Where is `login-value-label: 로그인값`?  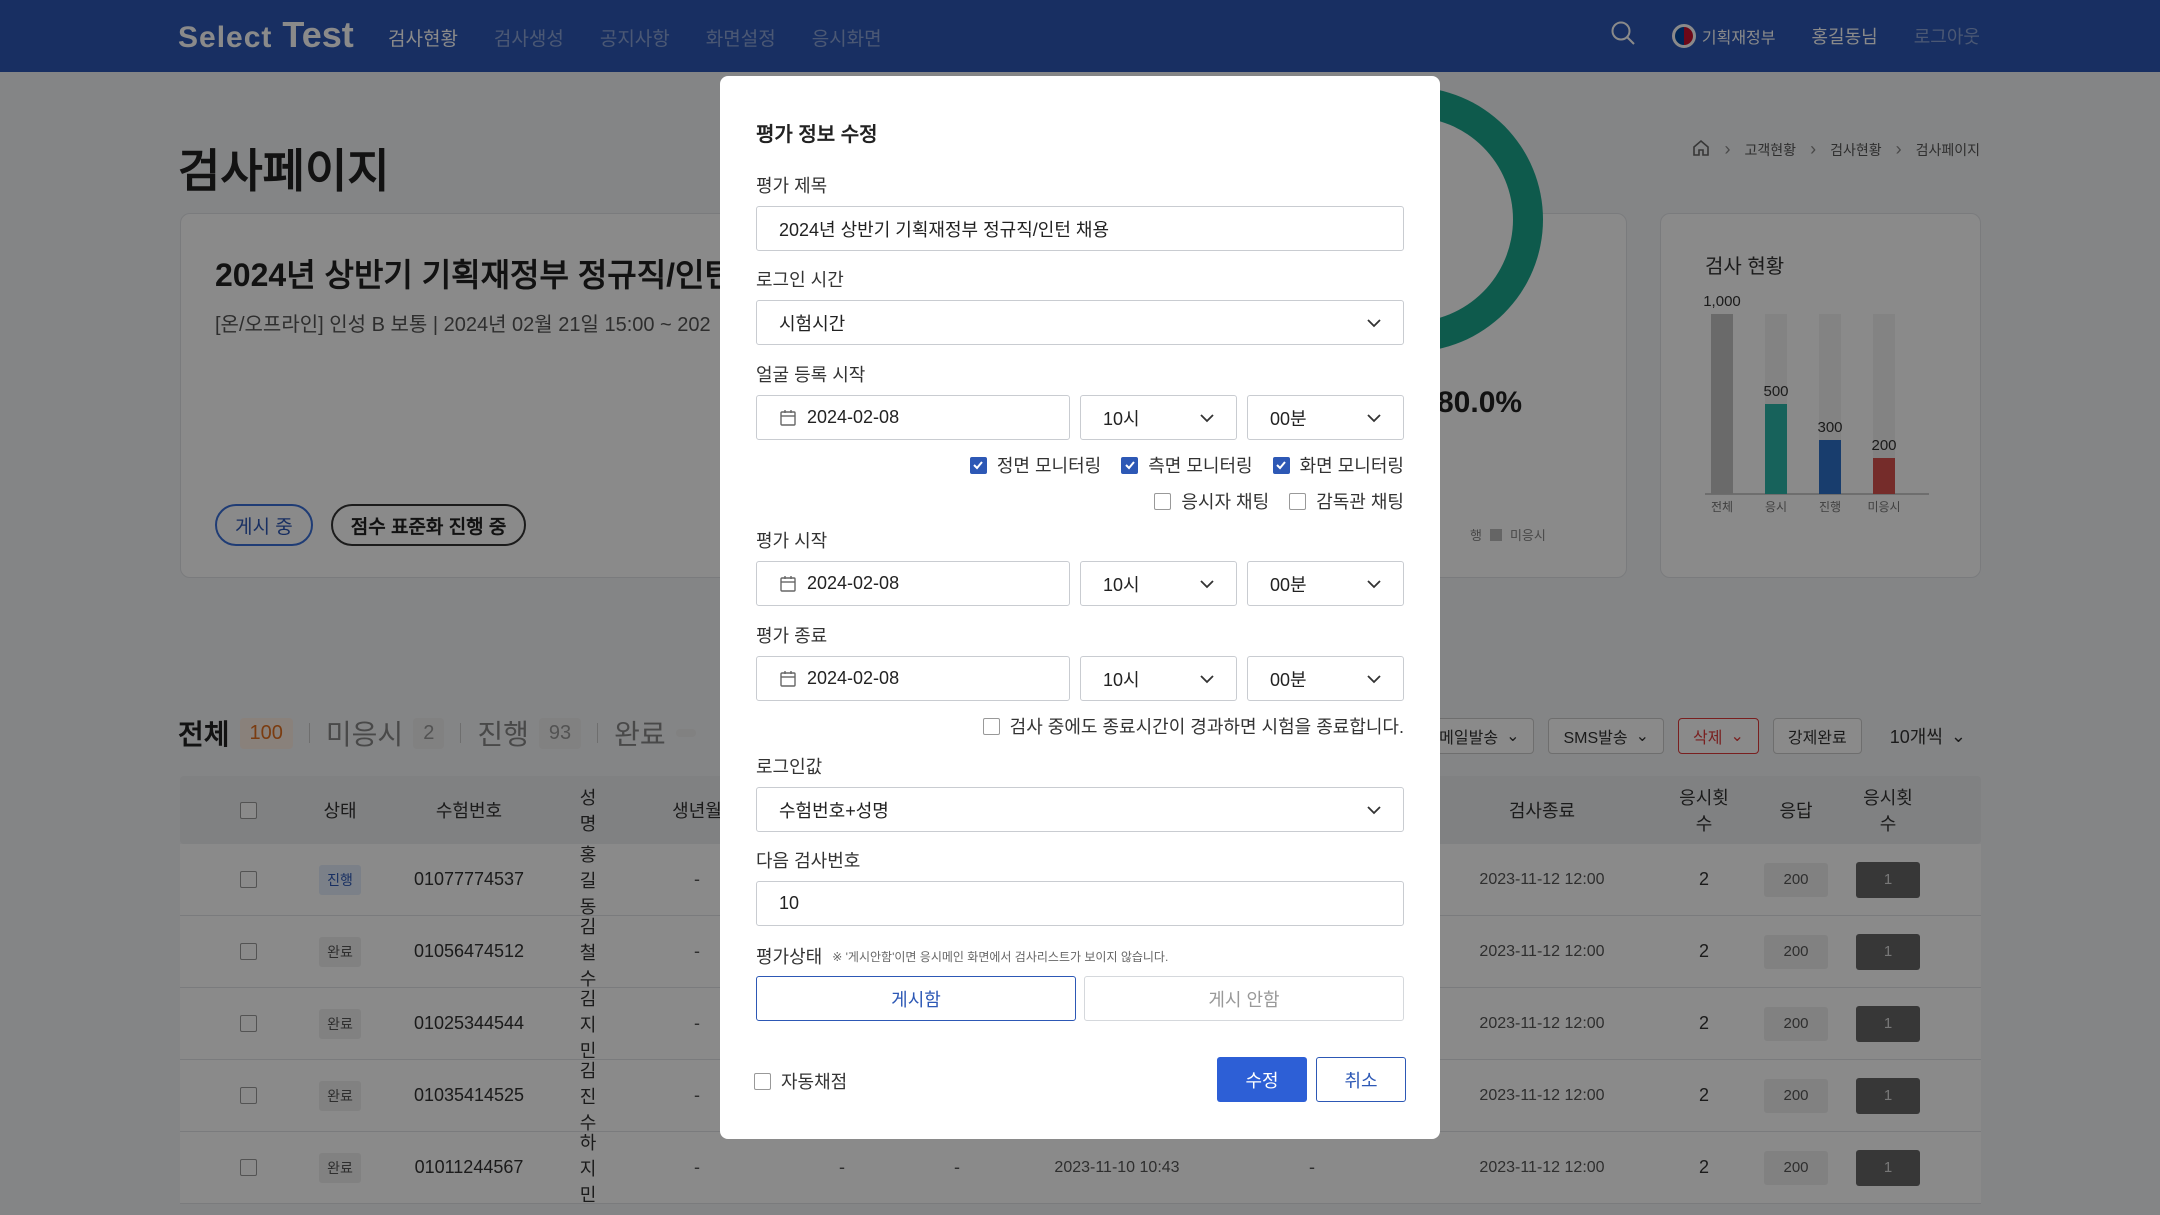 login-value-label: 로그인값 is located at coordinates (789, 767).